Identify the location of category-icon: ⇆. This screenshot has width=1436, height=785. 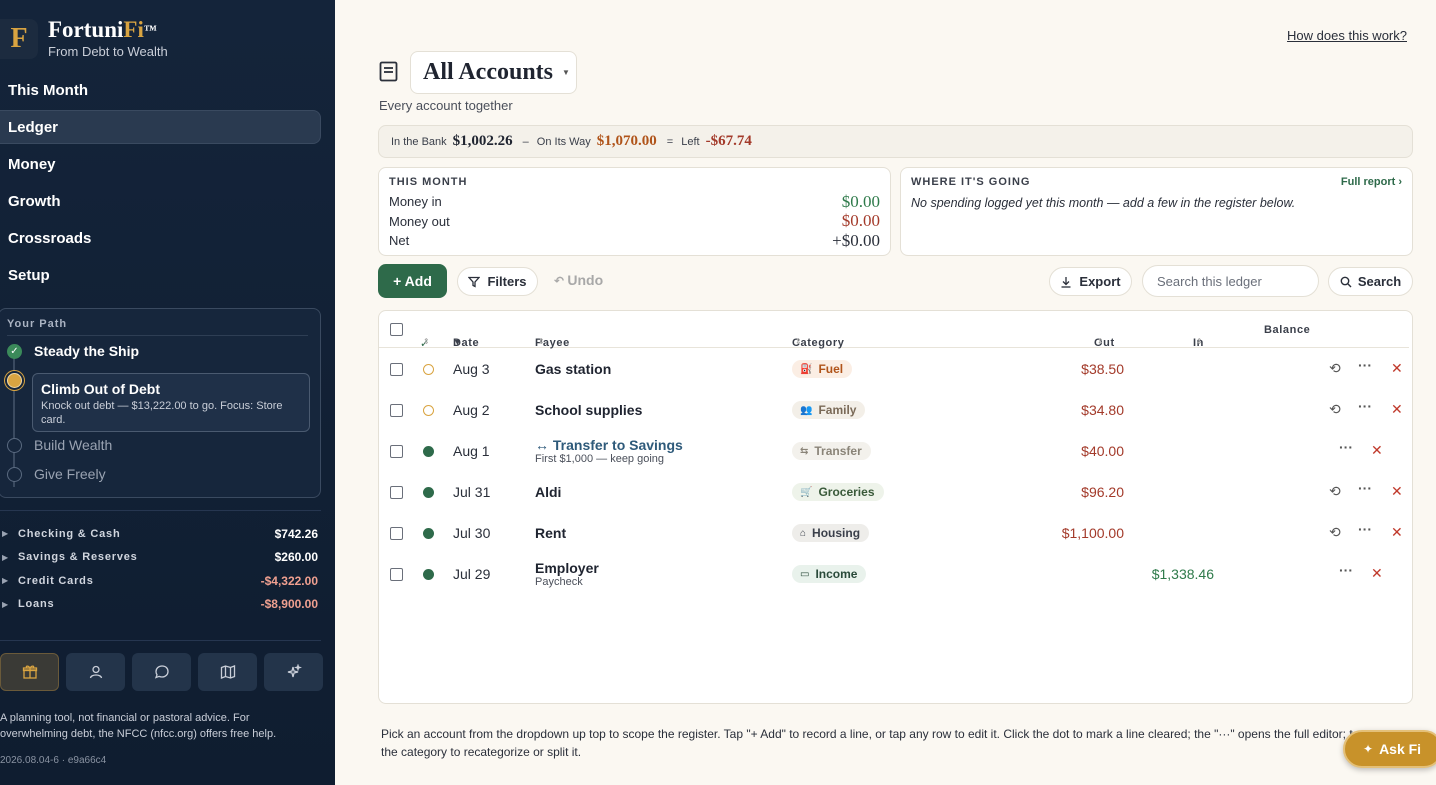
(804, 451).